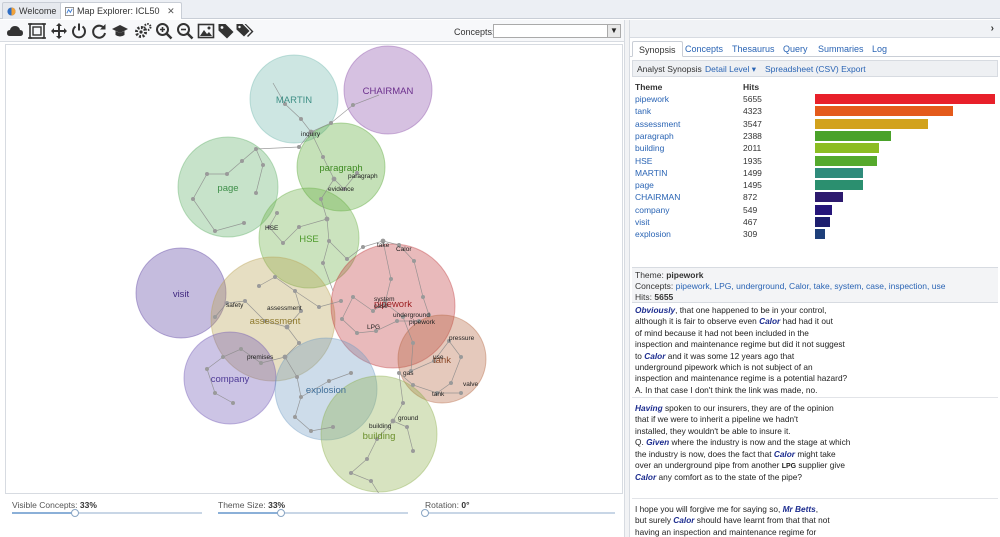 This screenshot has width=1000, height=537. I want to click on tab-summaries: Summaries, so click(841, 49).